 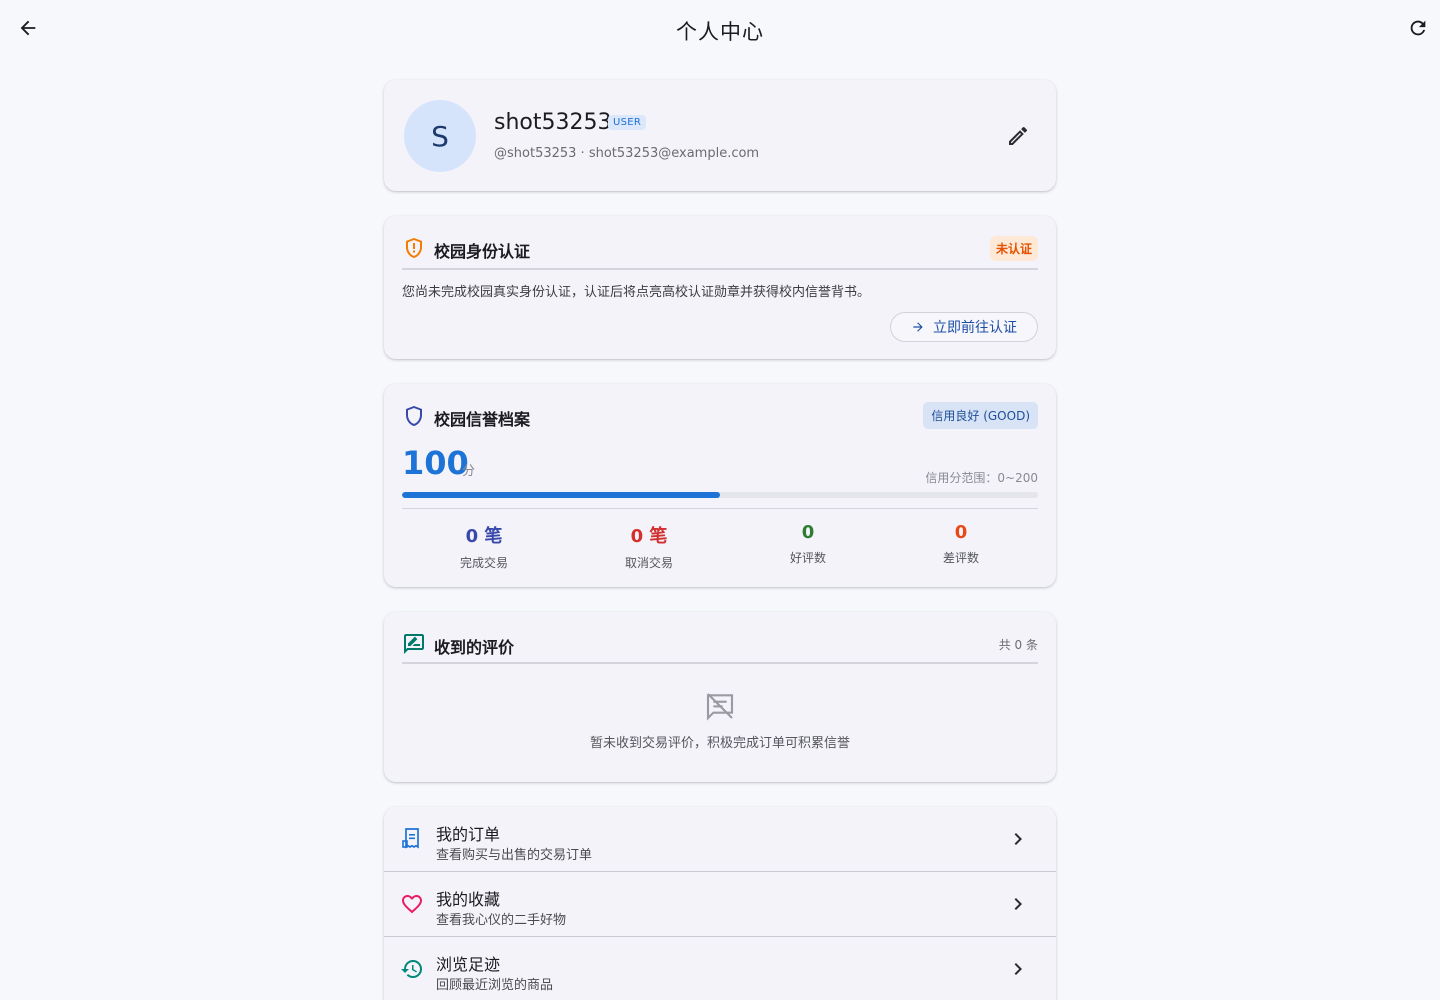 I want to click on shield-outline-icon, so click(x=414, y=416).